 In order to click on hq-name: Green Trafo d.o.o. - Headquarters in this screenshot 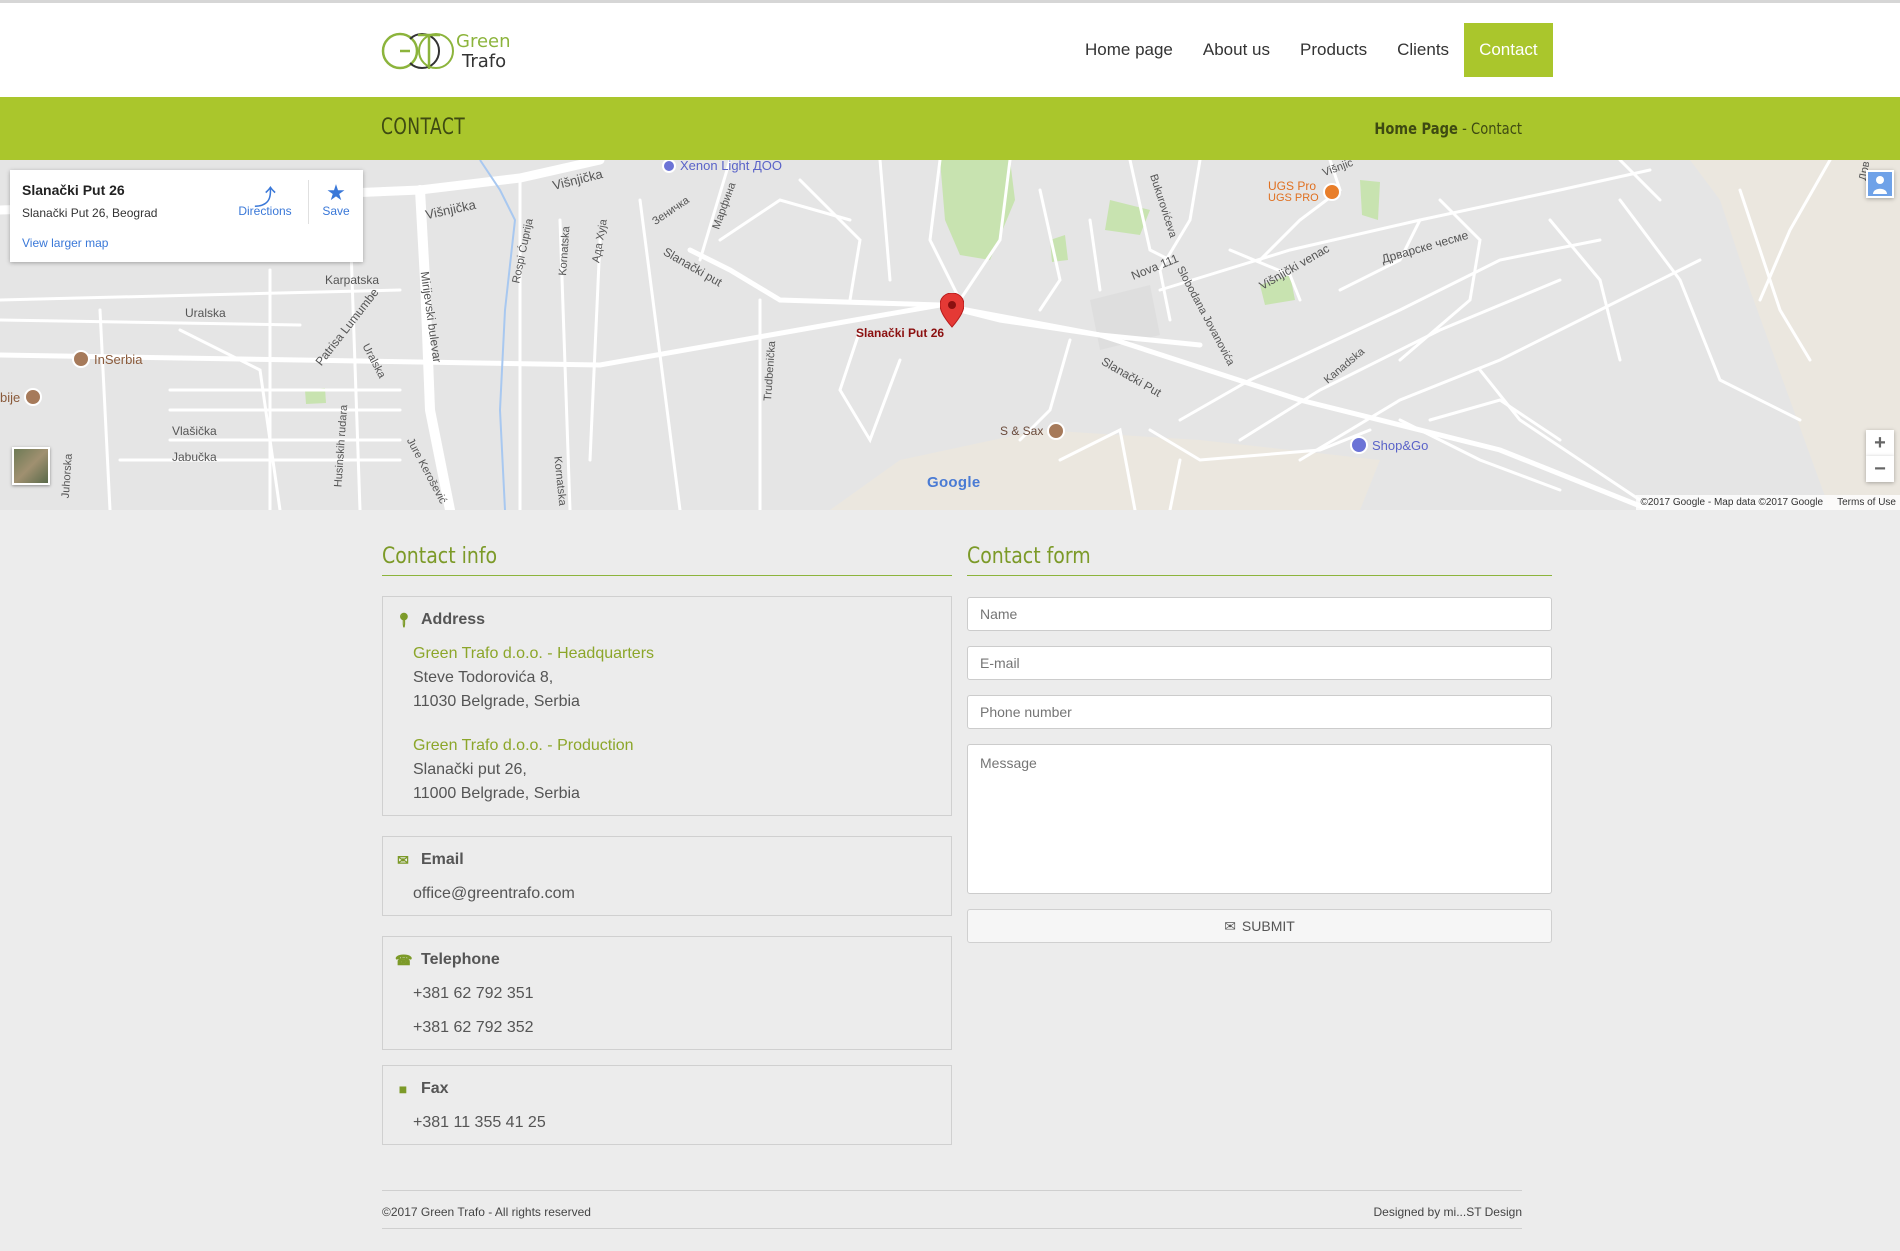, I will do `click(534, 653)`.